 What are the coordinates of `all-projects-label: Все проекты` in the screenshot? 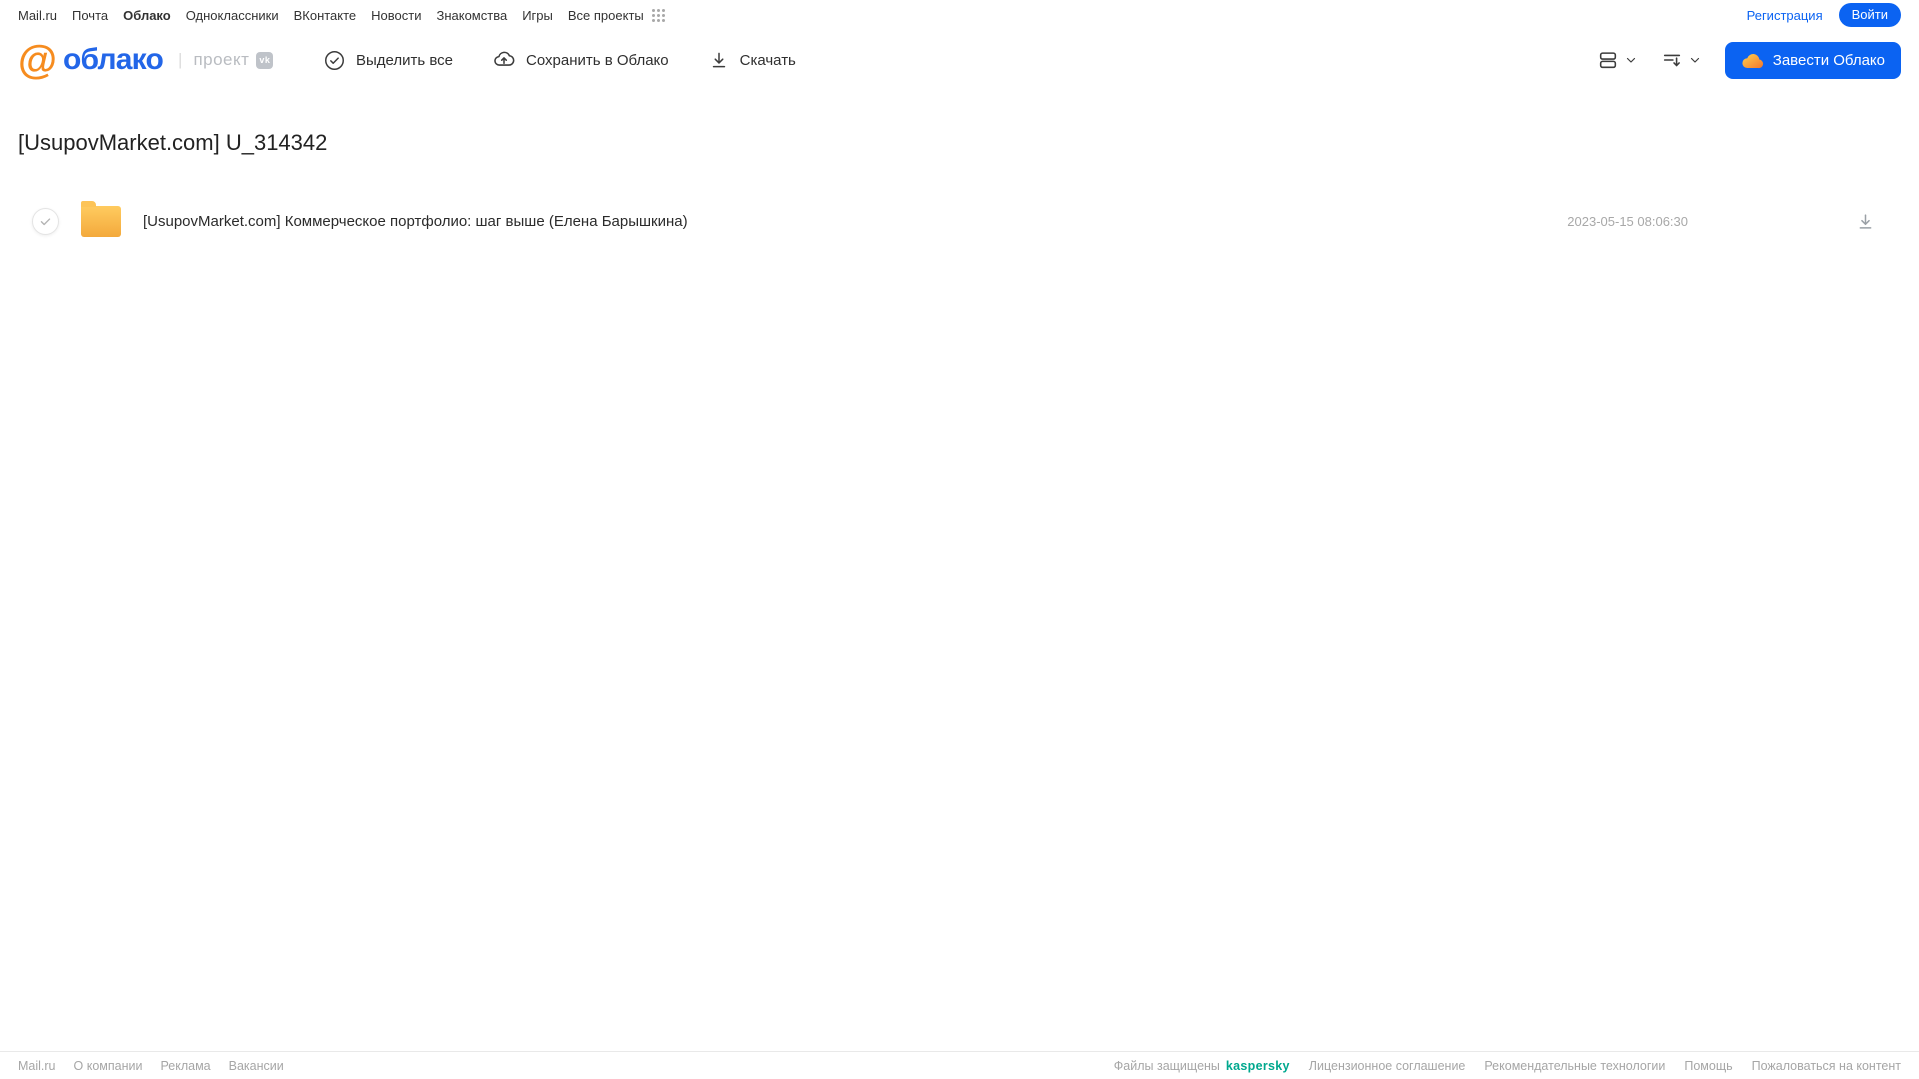 It's located at (605, 15).